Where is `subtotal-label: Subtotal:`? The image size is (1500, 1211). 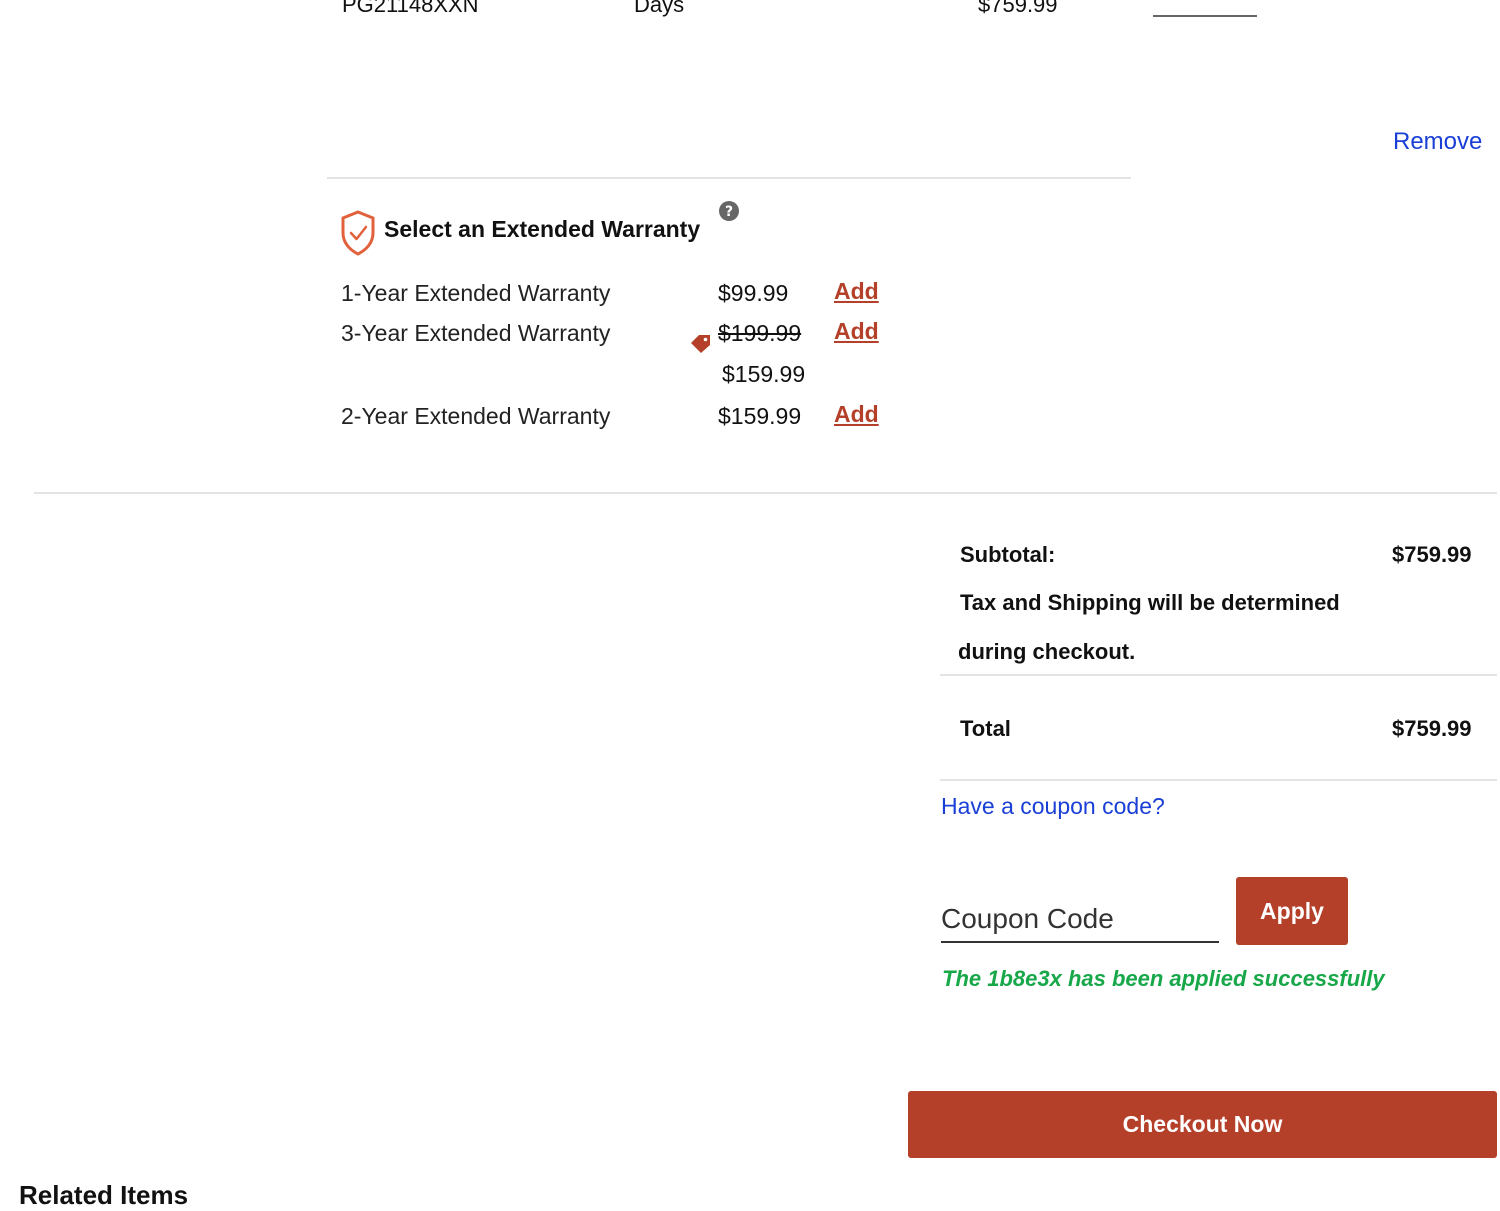
subtotal-label: Subtotal: is located at coordinates (1008, 554).